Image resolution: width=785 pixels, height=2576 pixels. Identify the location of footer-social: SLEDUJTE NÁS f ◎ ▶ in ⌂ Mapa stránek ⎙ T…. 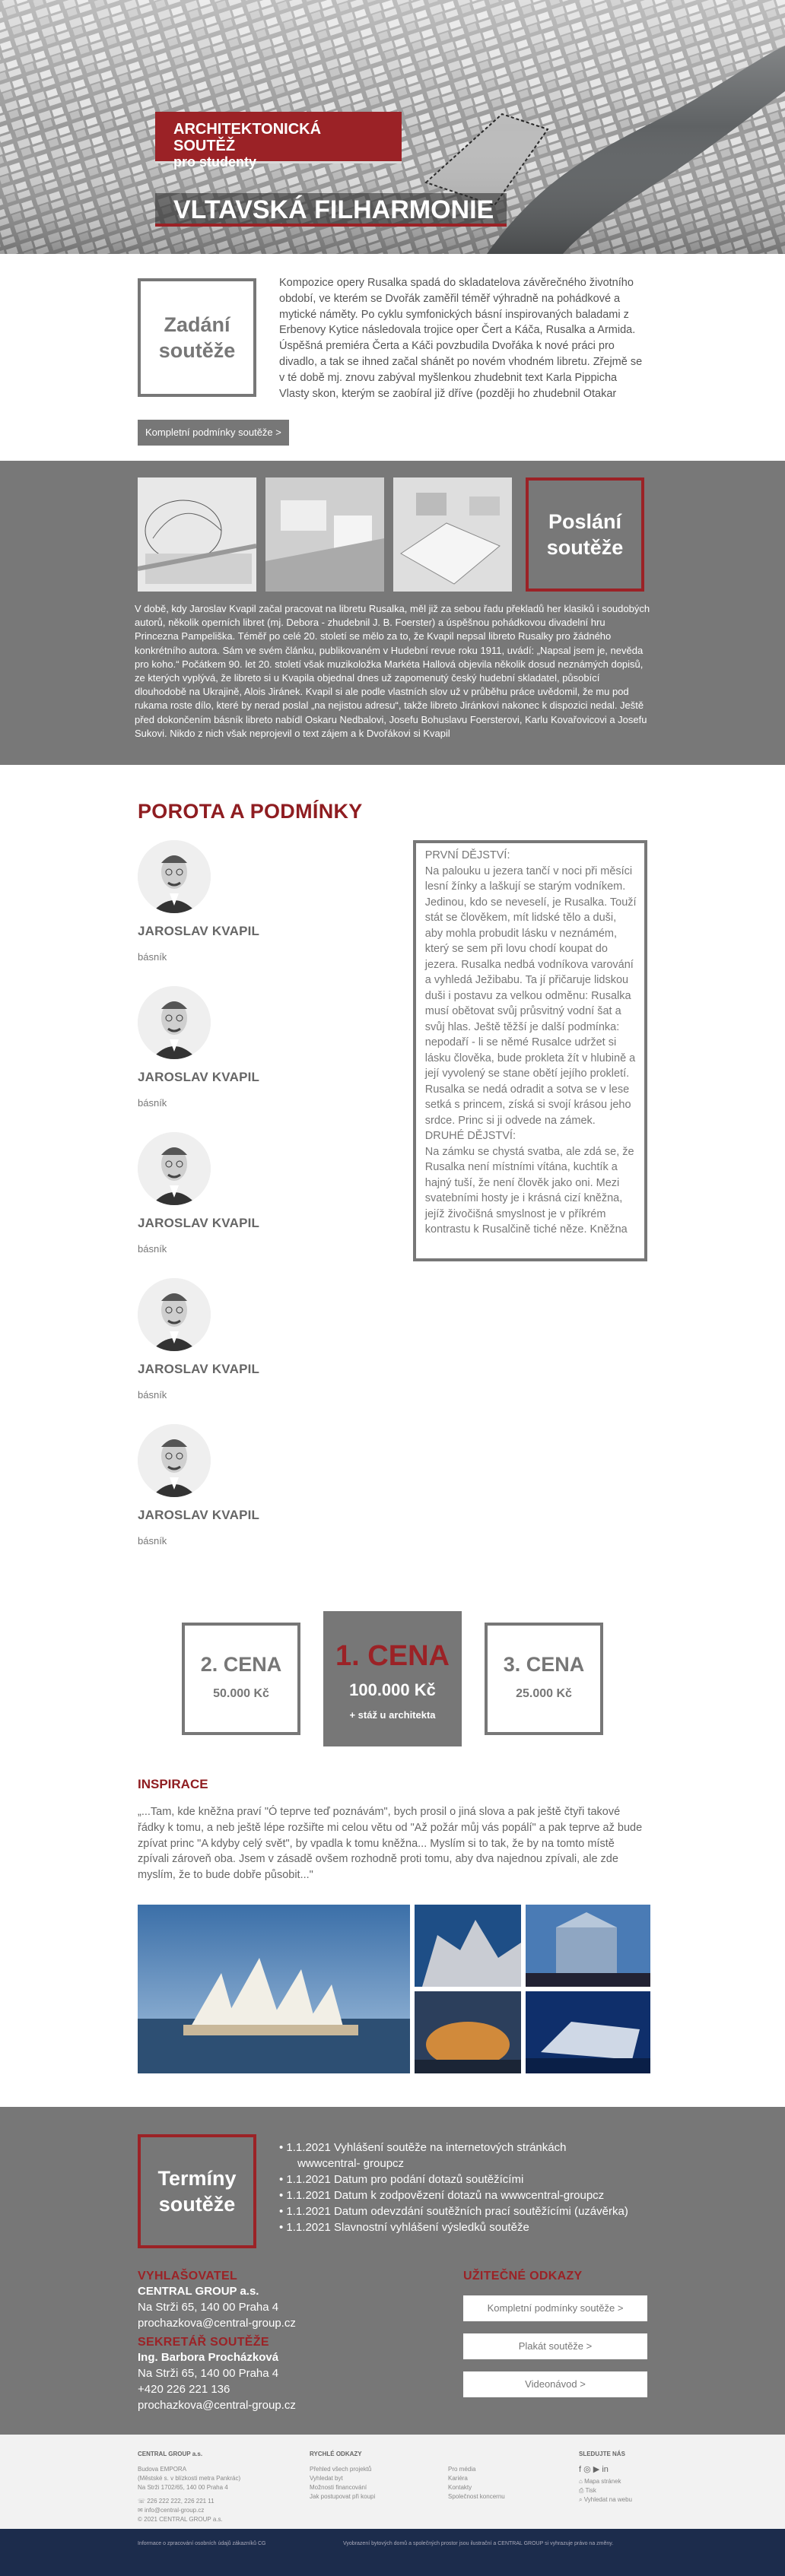
(605, 2487).